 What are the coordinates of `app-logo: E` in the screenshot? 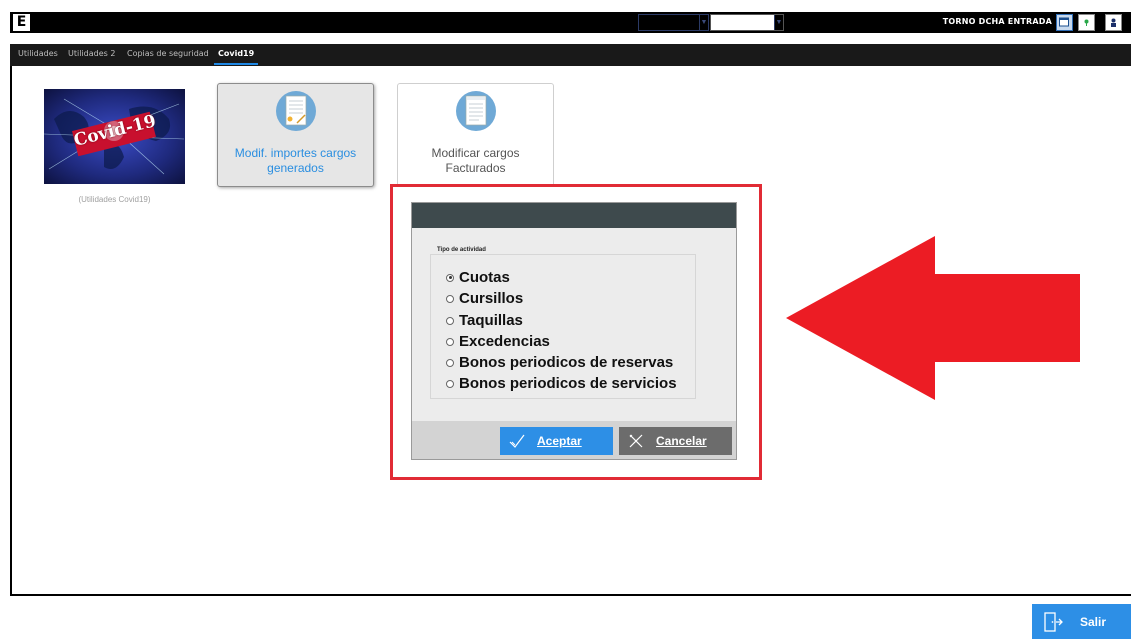 It's located at (21, 22).